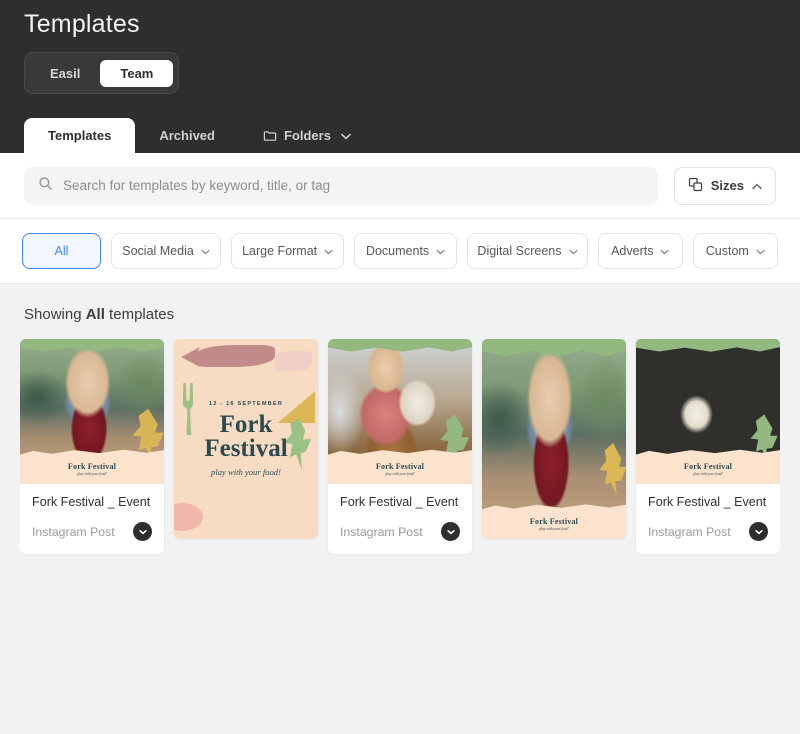 The width and height of the screenshot is (800, 734). What do you see at coordinates (400, 311) in the screenshot?
I see `results-heading: Showing All templates` at bounding box center [400, 311].